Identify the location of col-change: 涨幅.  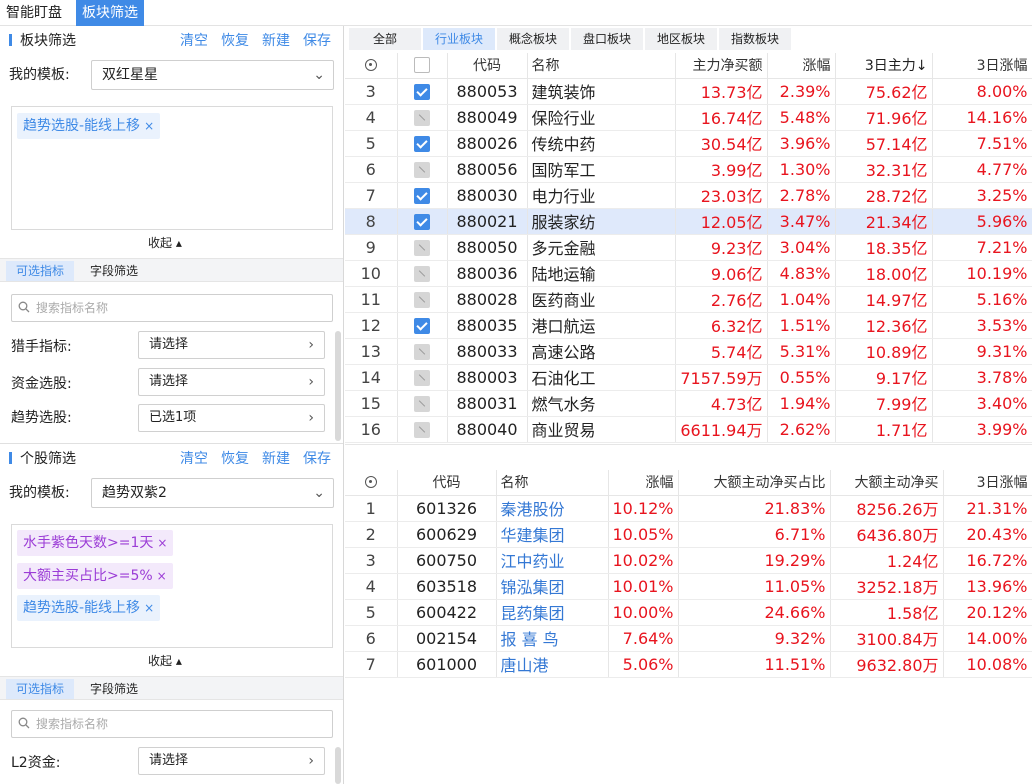
(643, 483).